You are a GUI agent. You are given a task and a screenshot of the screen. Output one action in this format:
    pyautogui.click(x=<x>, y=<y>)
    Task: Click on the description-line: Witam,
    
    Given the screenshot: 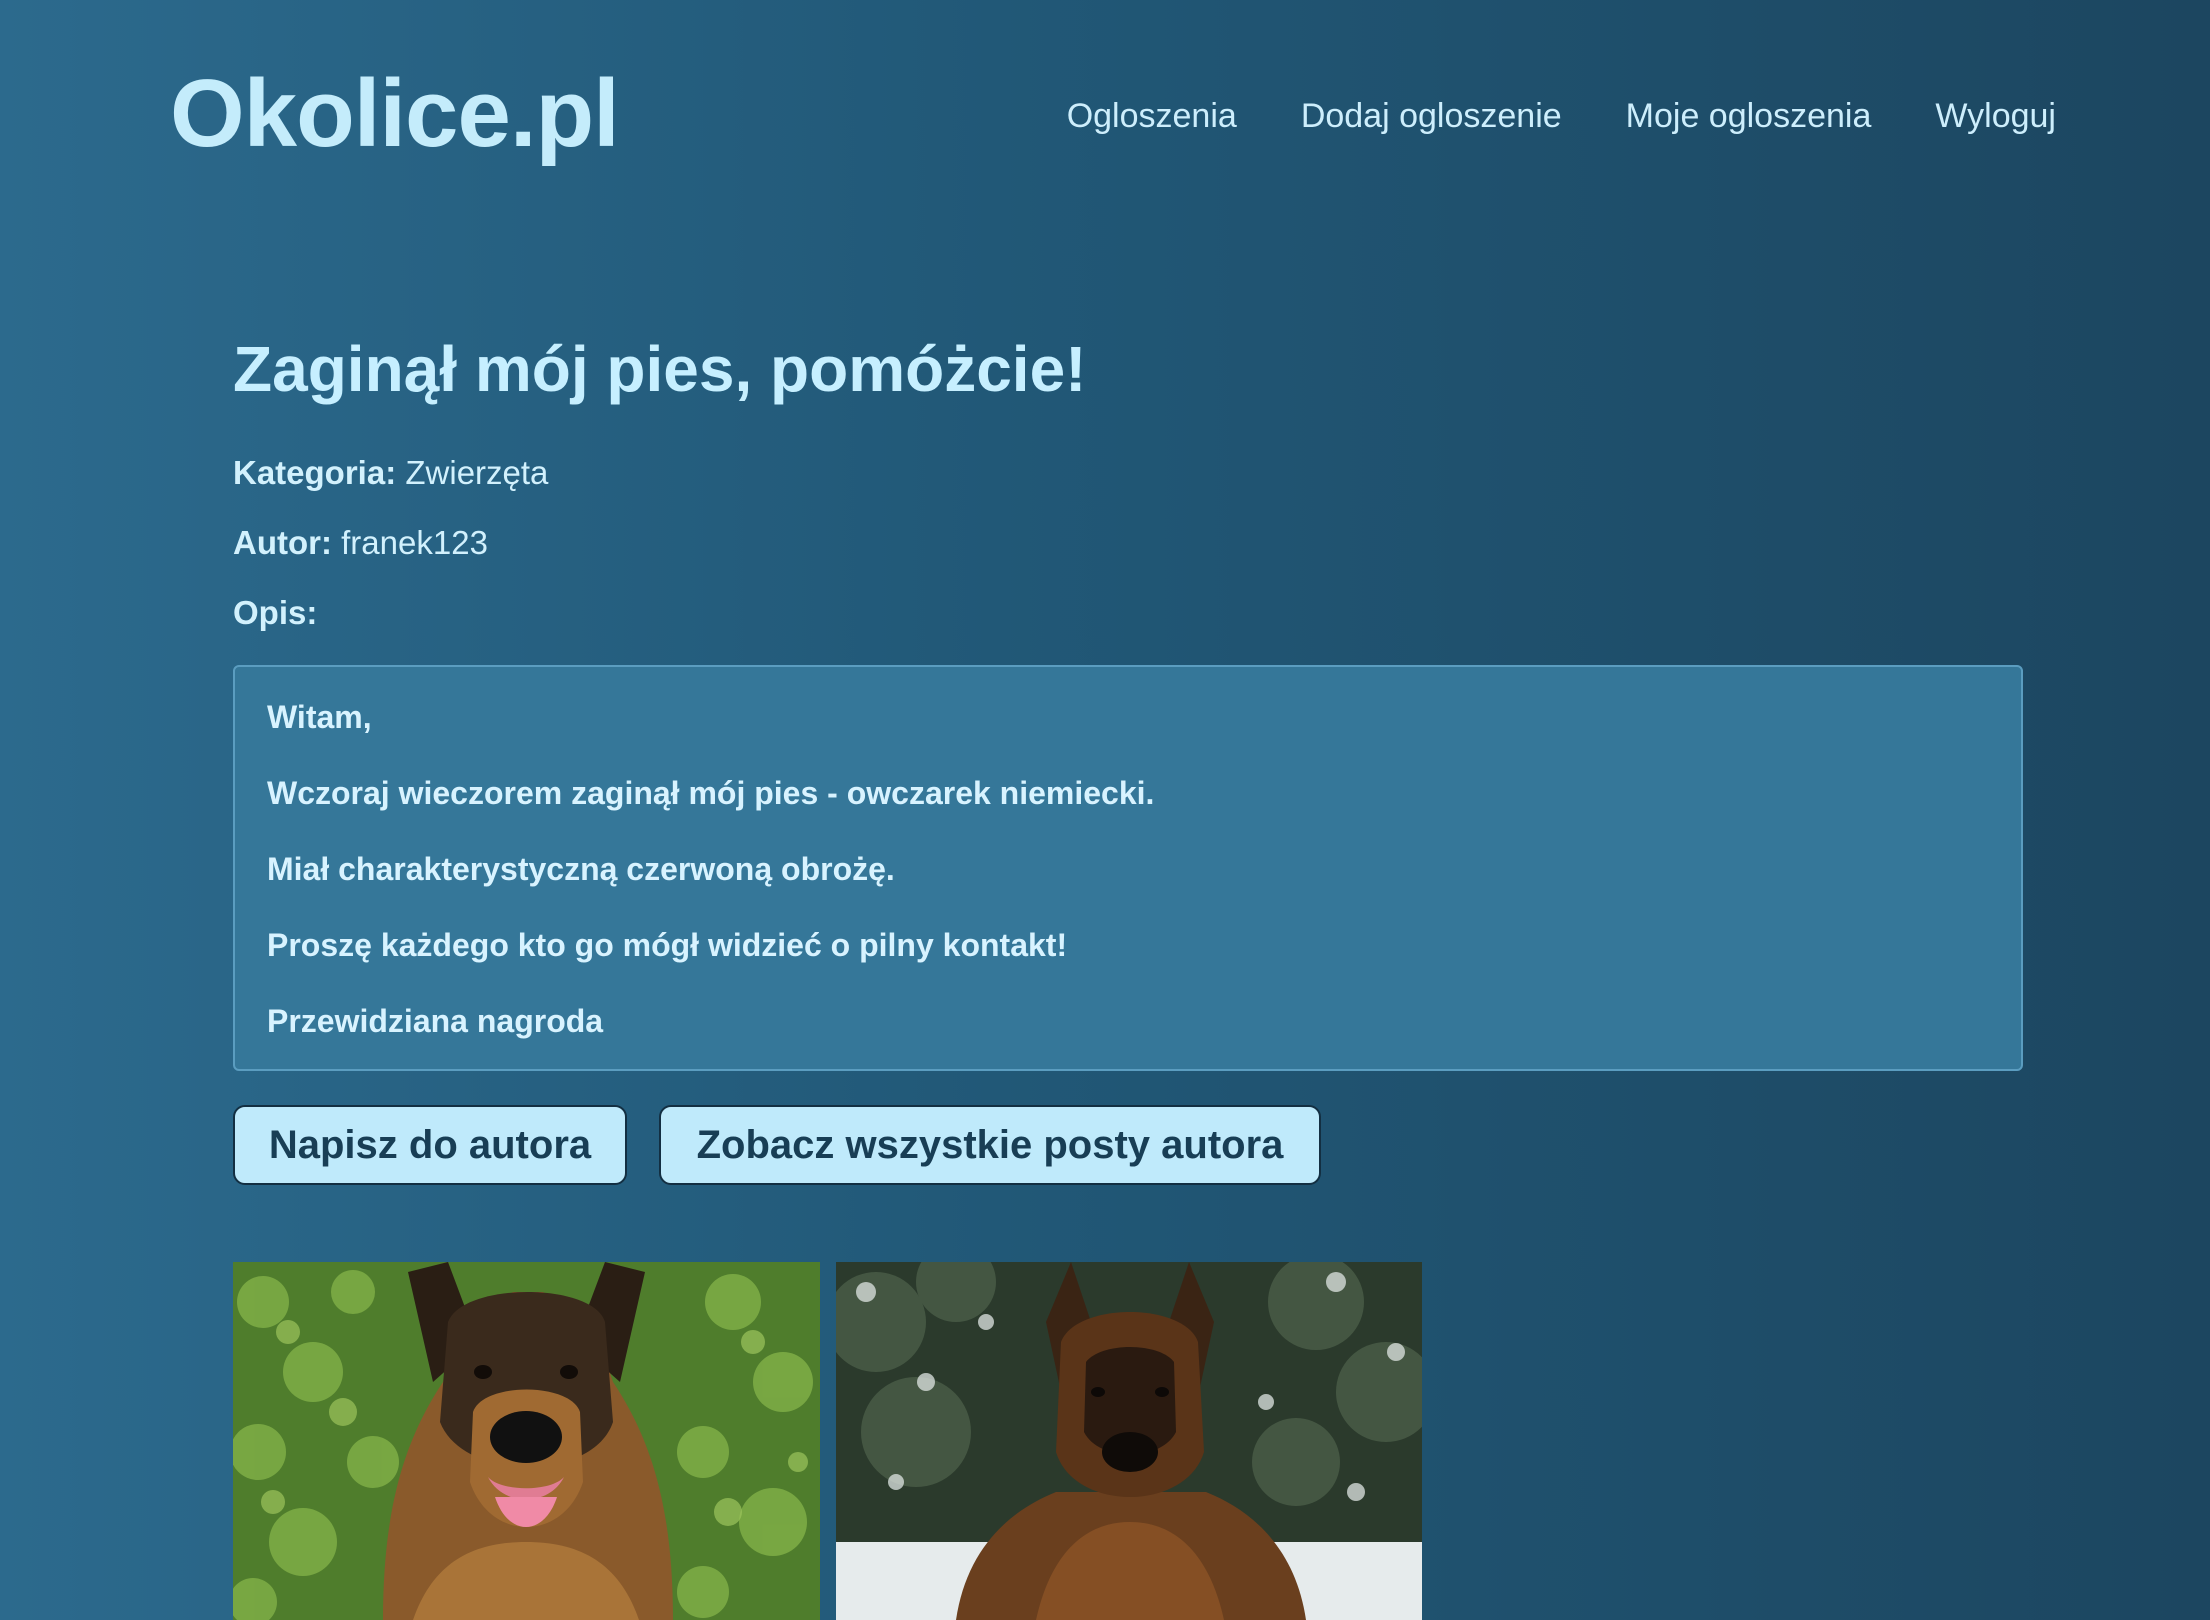 What is the action you would take?
    pyautogui.click(x=319, y=717)
    